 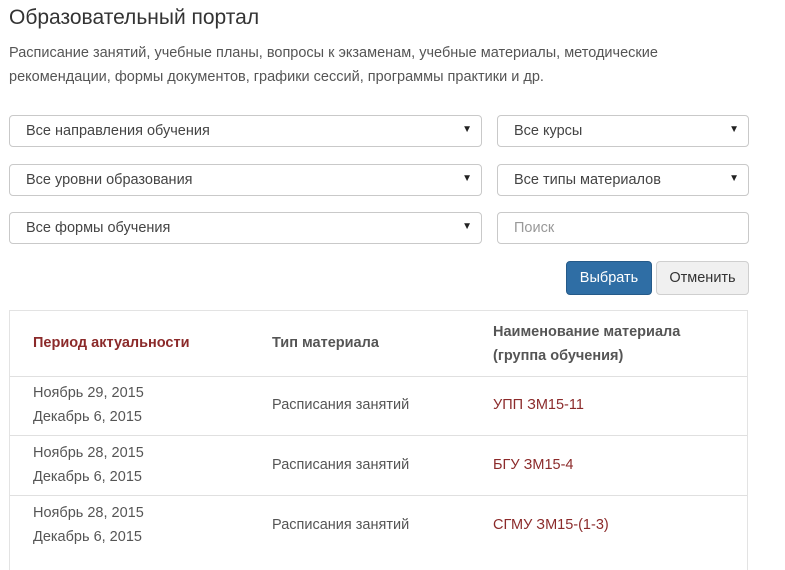 What do you see at coordinates (609, 278) in the screenshot?
I see `select-button: Выбрать` at bounding box center [609, 278].